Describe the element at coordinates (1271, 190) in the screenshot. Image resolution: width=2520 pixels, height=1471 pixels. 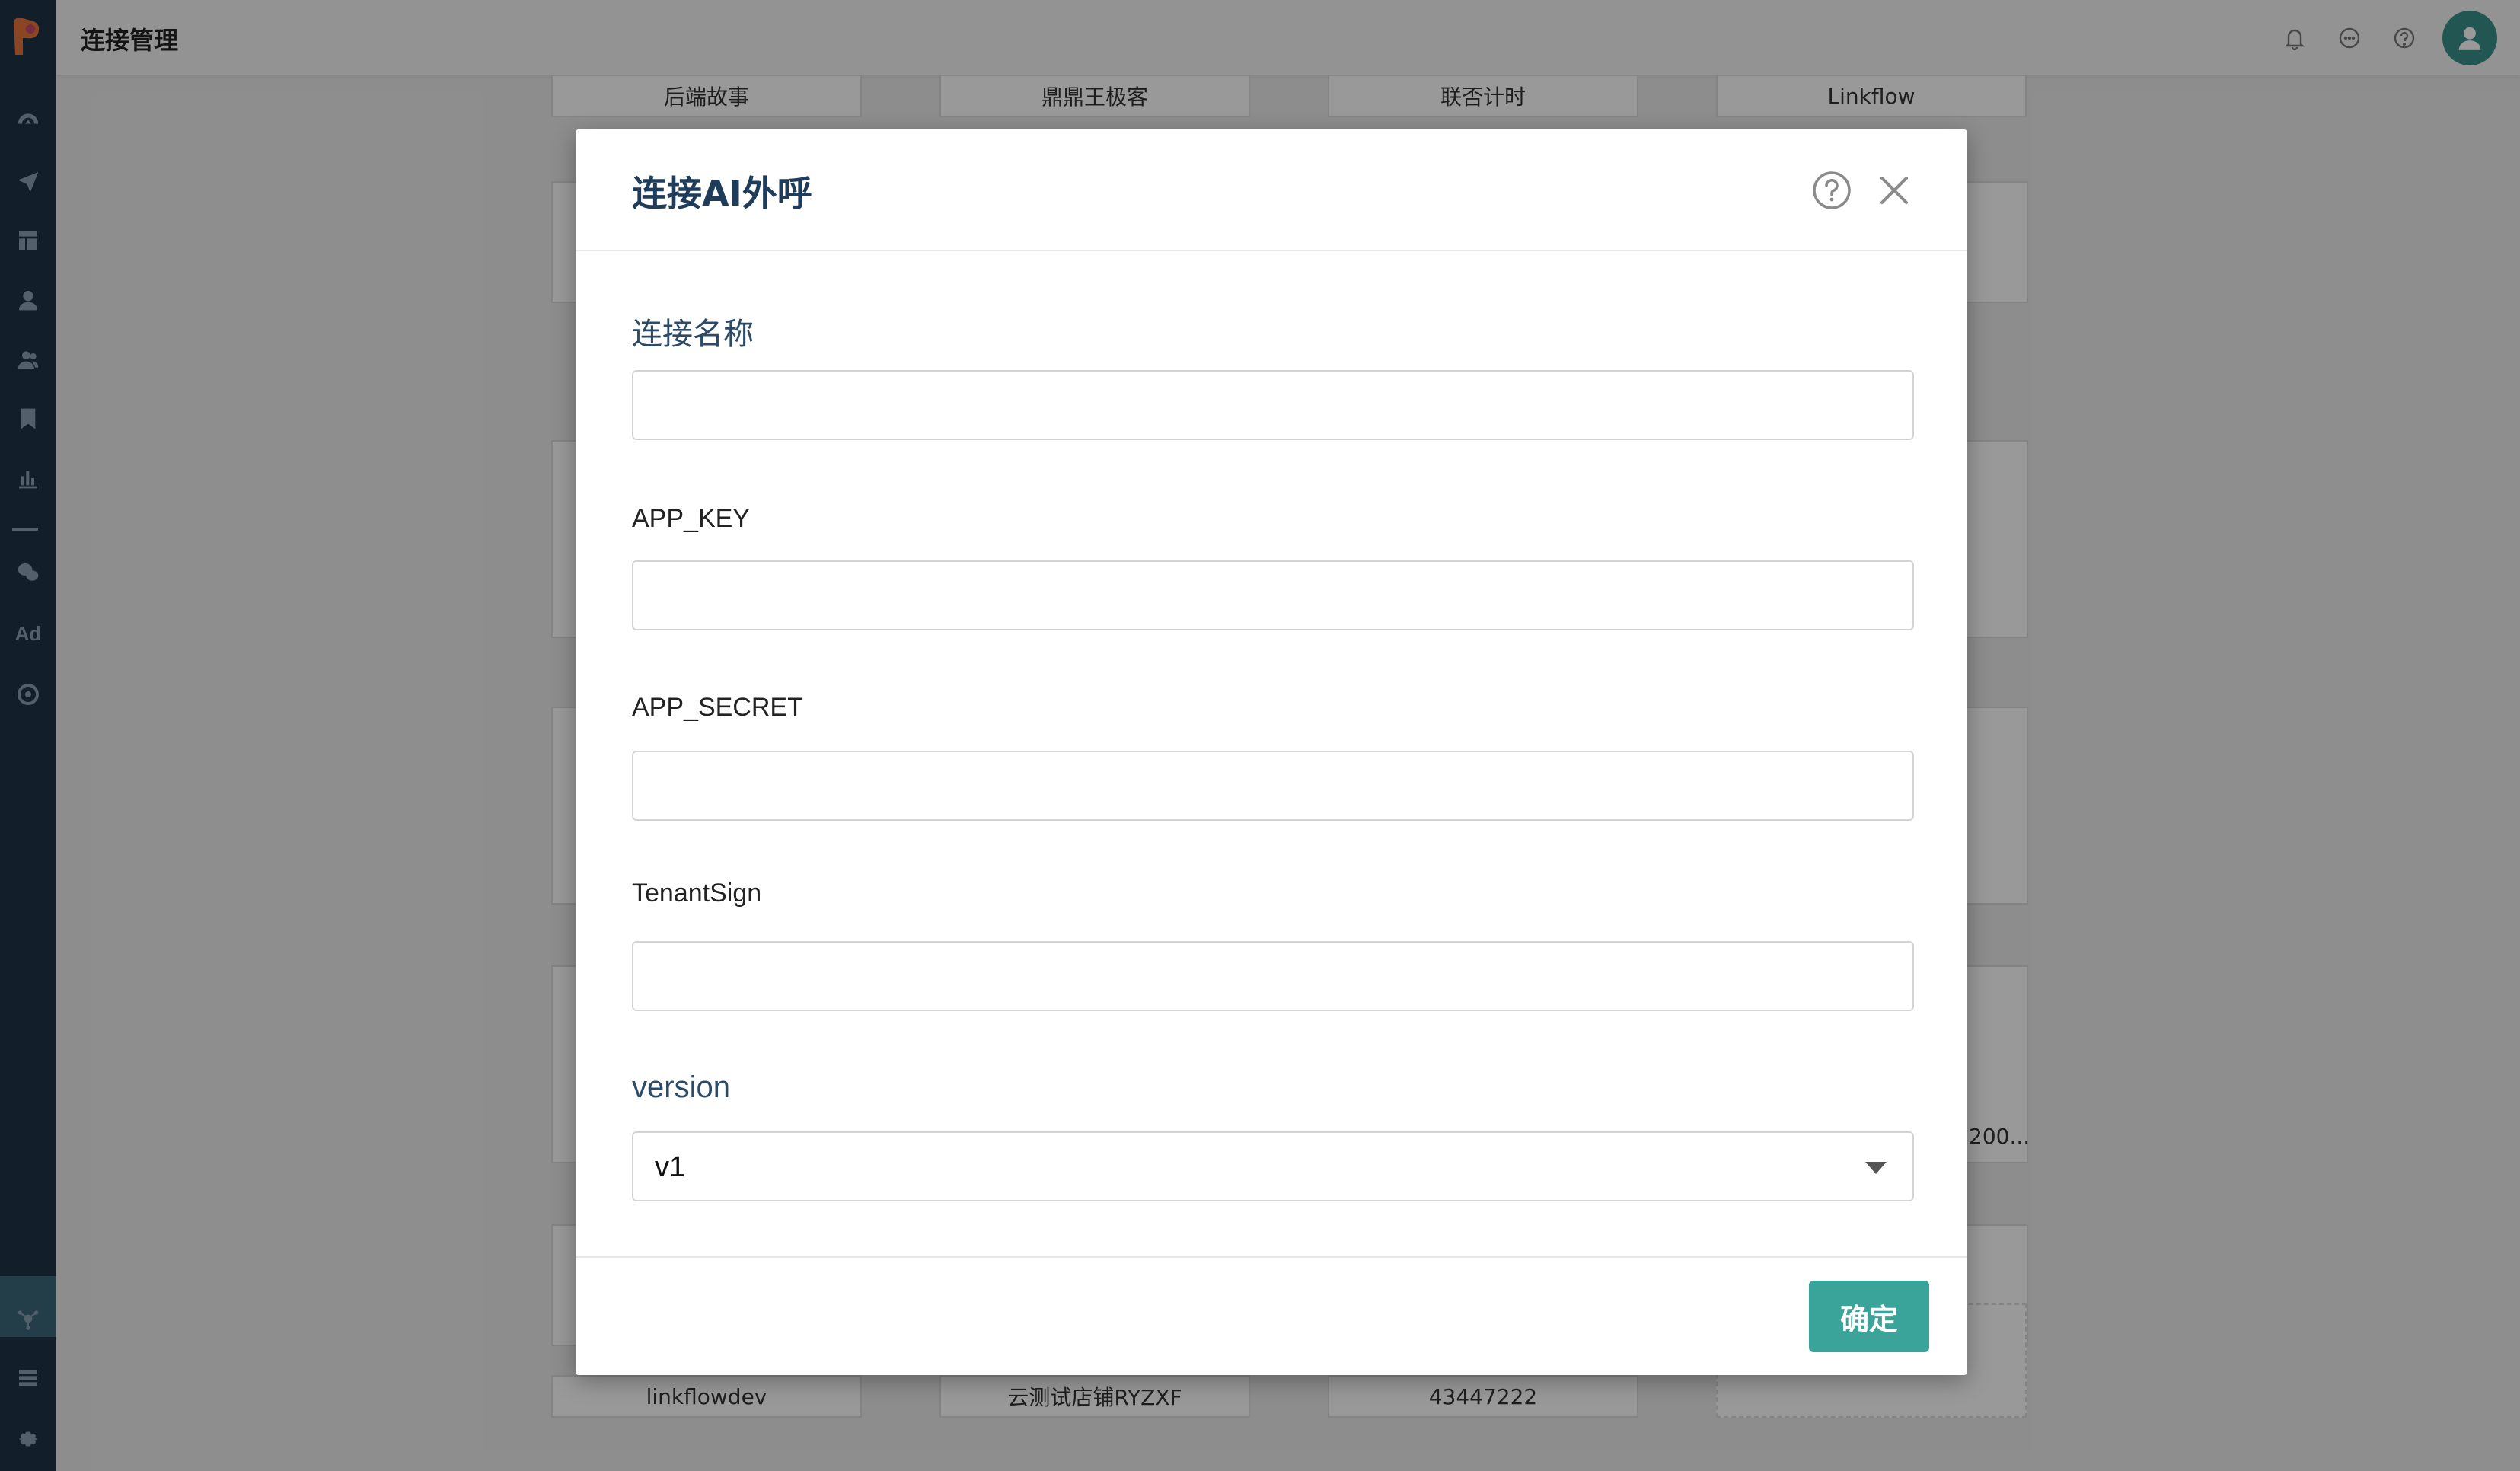
I see `dialog-header: 连接AI外呼` at that location.